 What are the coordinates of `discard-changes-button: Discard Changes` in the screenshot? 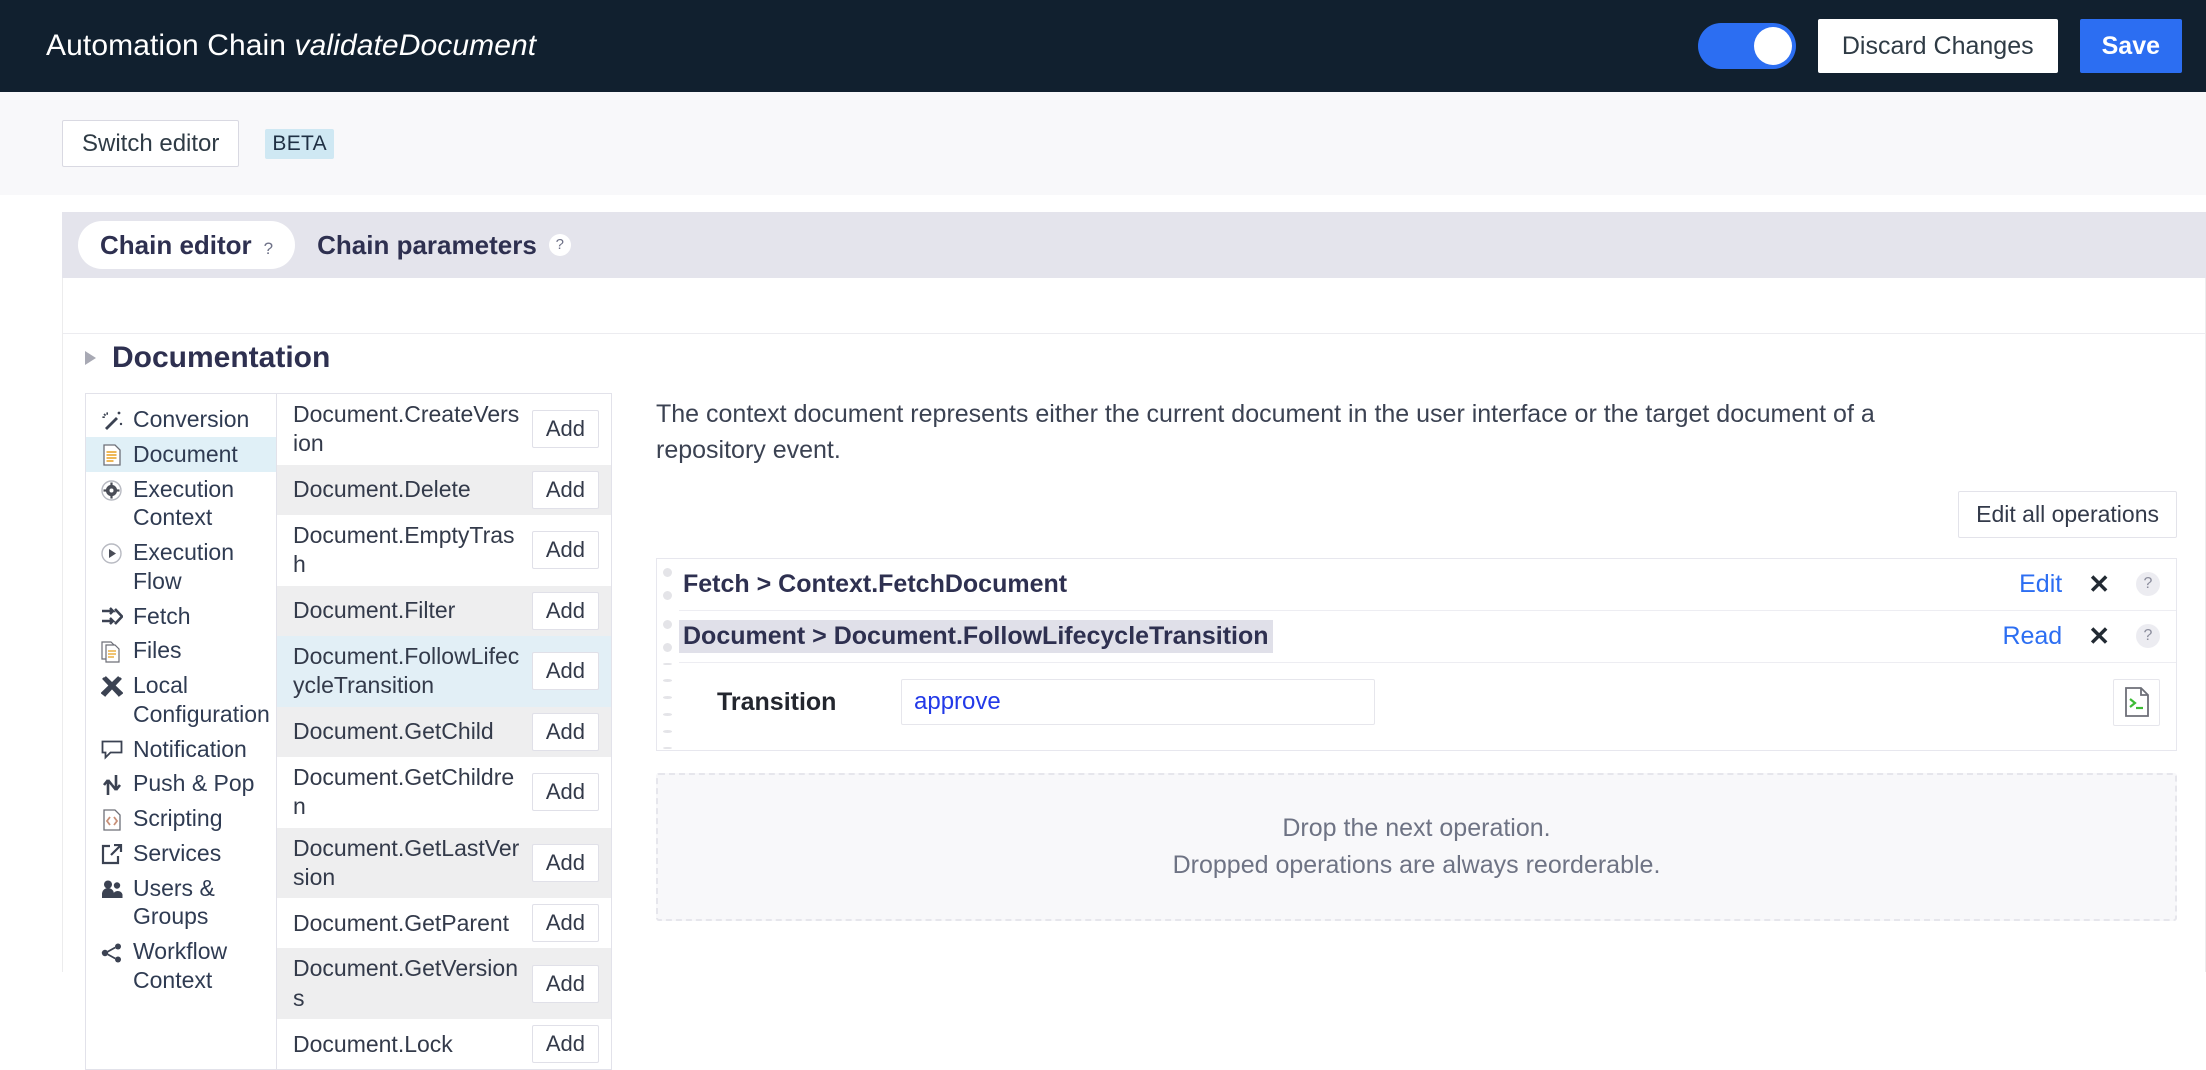 It's located at (1937, 46).